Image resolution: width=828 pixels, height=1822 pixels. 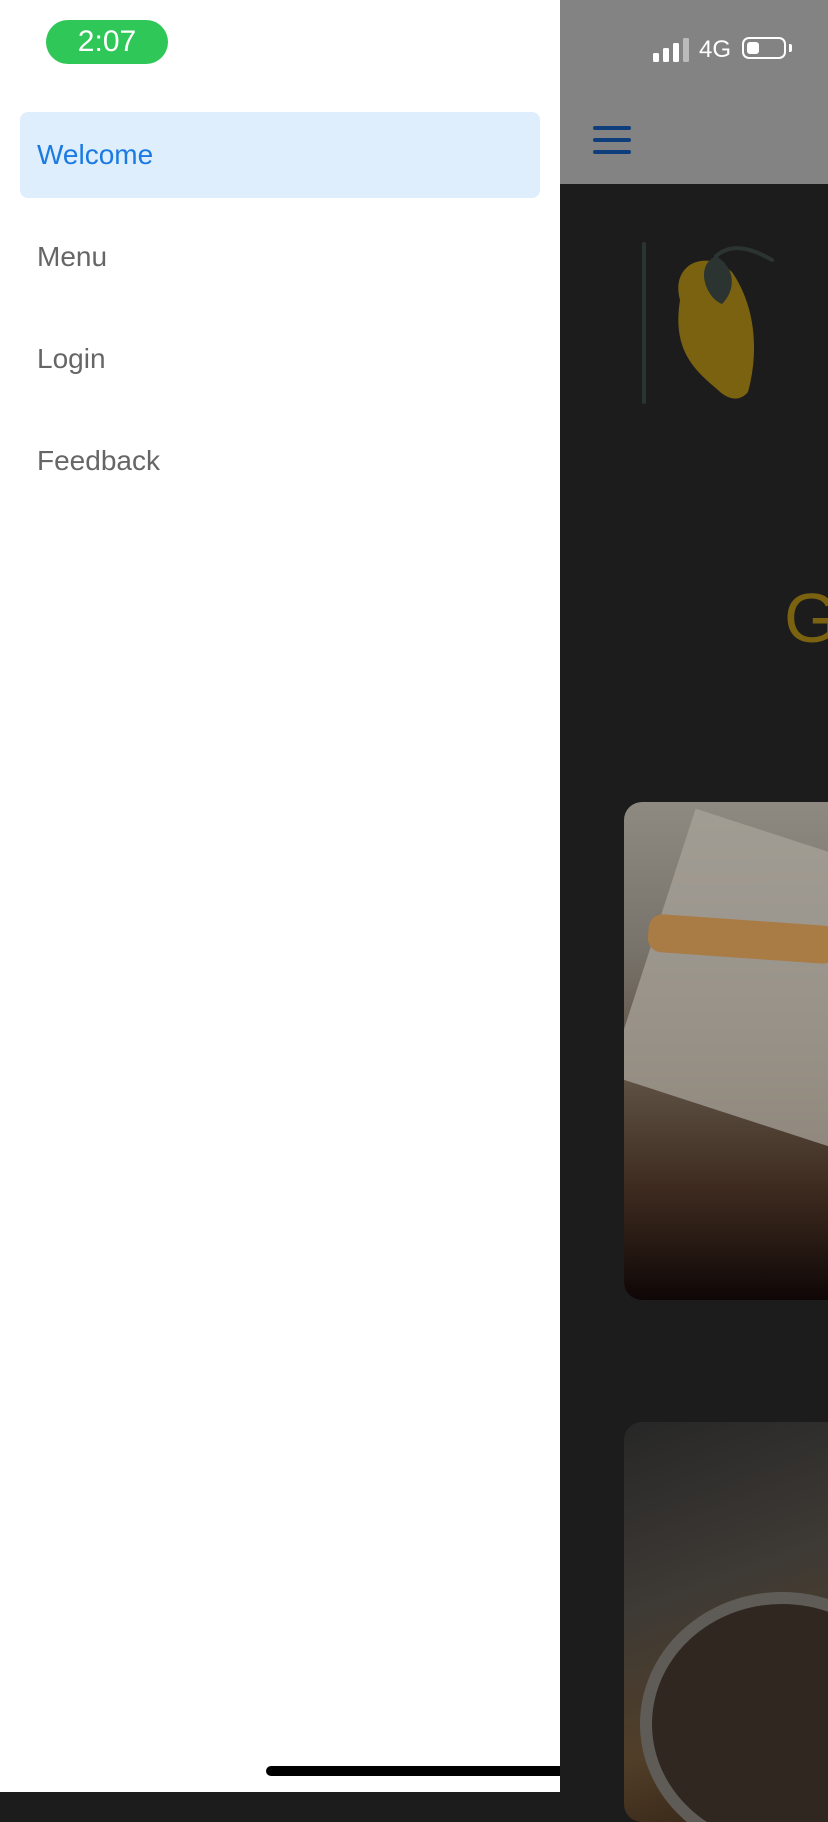 What do you see at coordinates (715, 49) in the screenshot?
I see `network-type: 4G` at bounding box center [715, 49].